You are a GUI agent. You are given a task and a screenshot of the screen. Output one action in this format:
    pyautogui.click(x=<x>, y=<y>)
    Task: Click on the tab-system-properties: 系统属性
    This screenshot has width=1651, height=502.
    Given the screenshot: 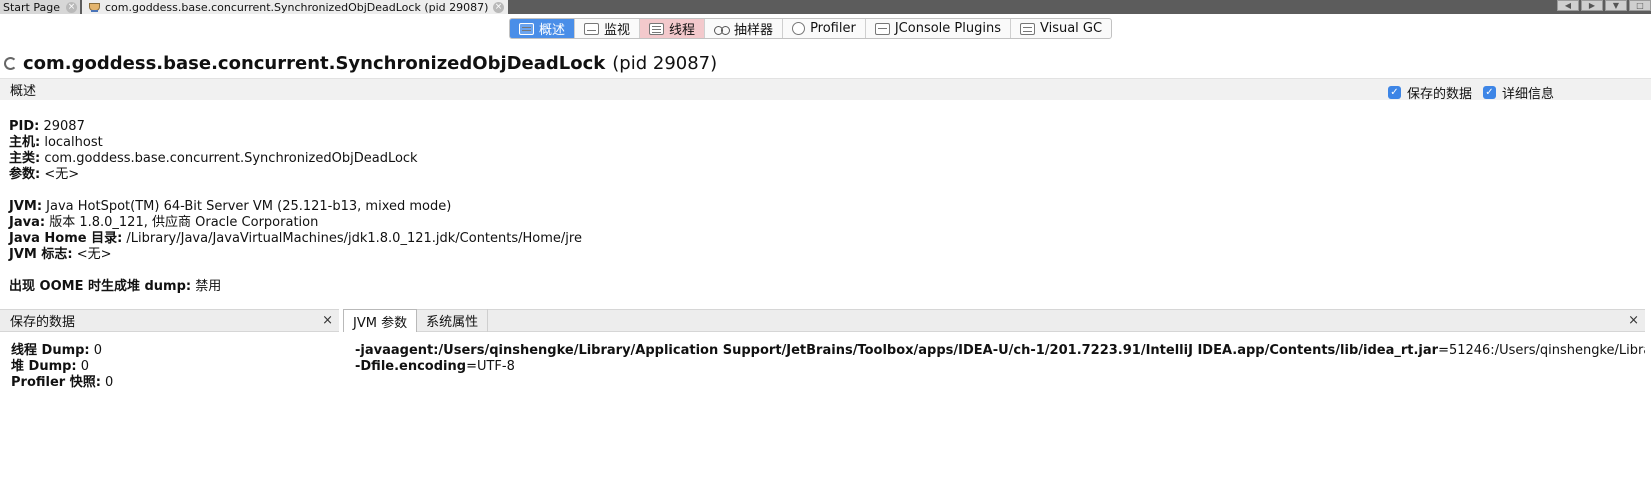 What is the action you would take?
    pyautogui.click(x=453, y=320)
    